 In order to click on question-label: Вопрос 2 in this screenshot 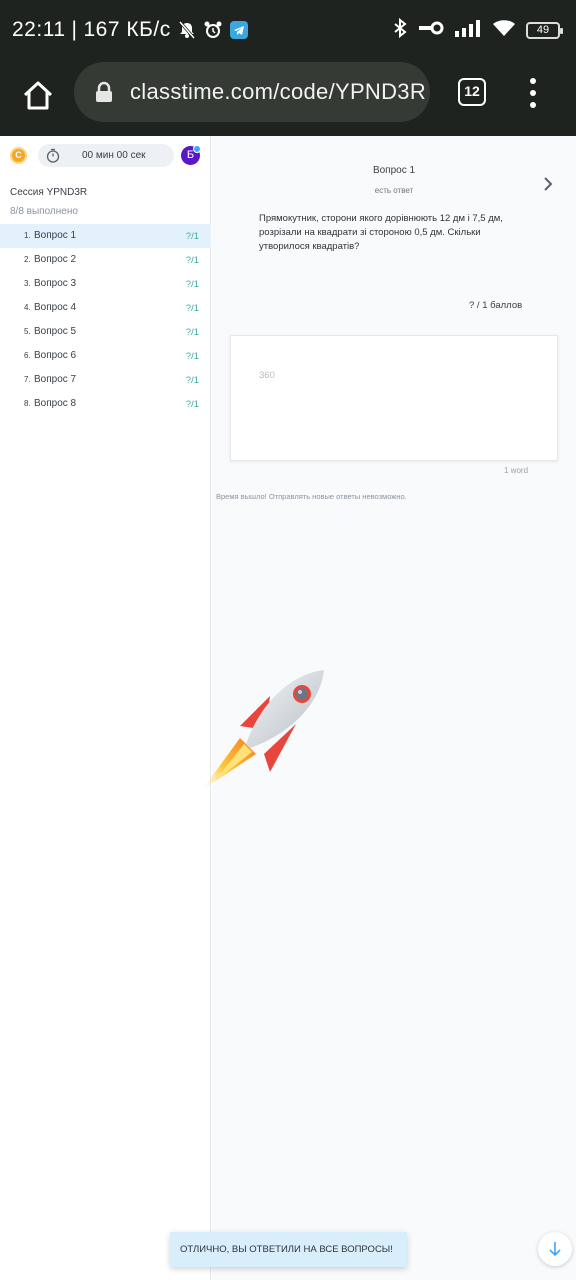, I will do `click(55, 259)`.